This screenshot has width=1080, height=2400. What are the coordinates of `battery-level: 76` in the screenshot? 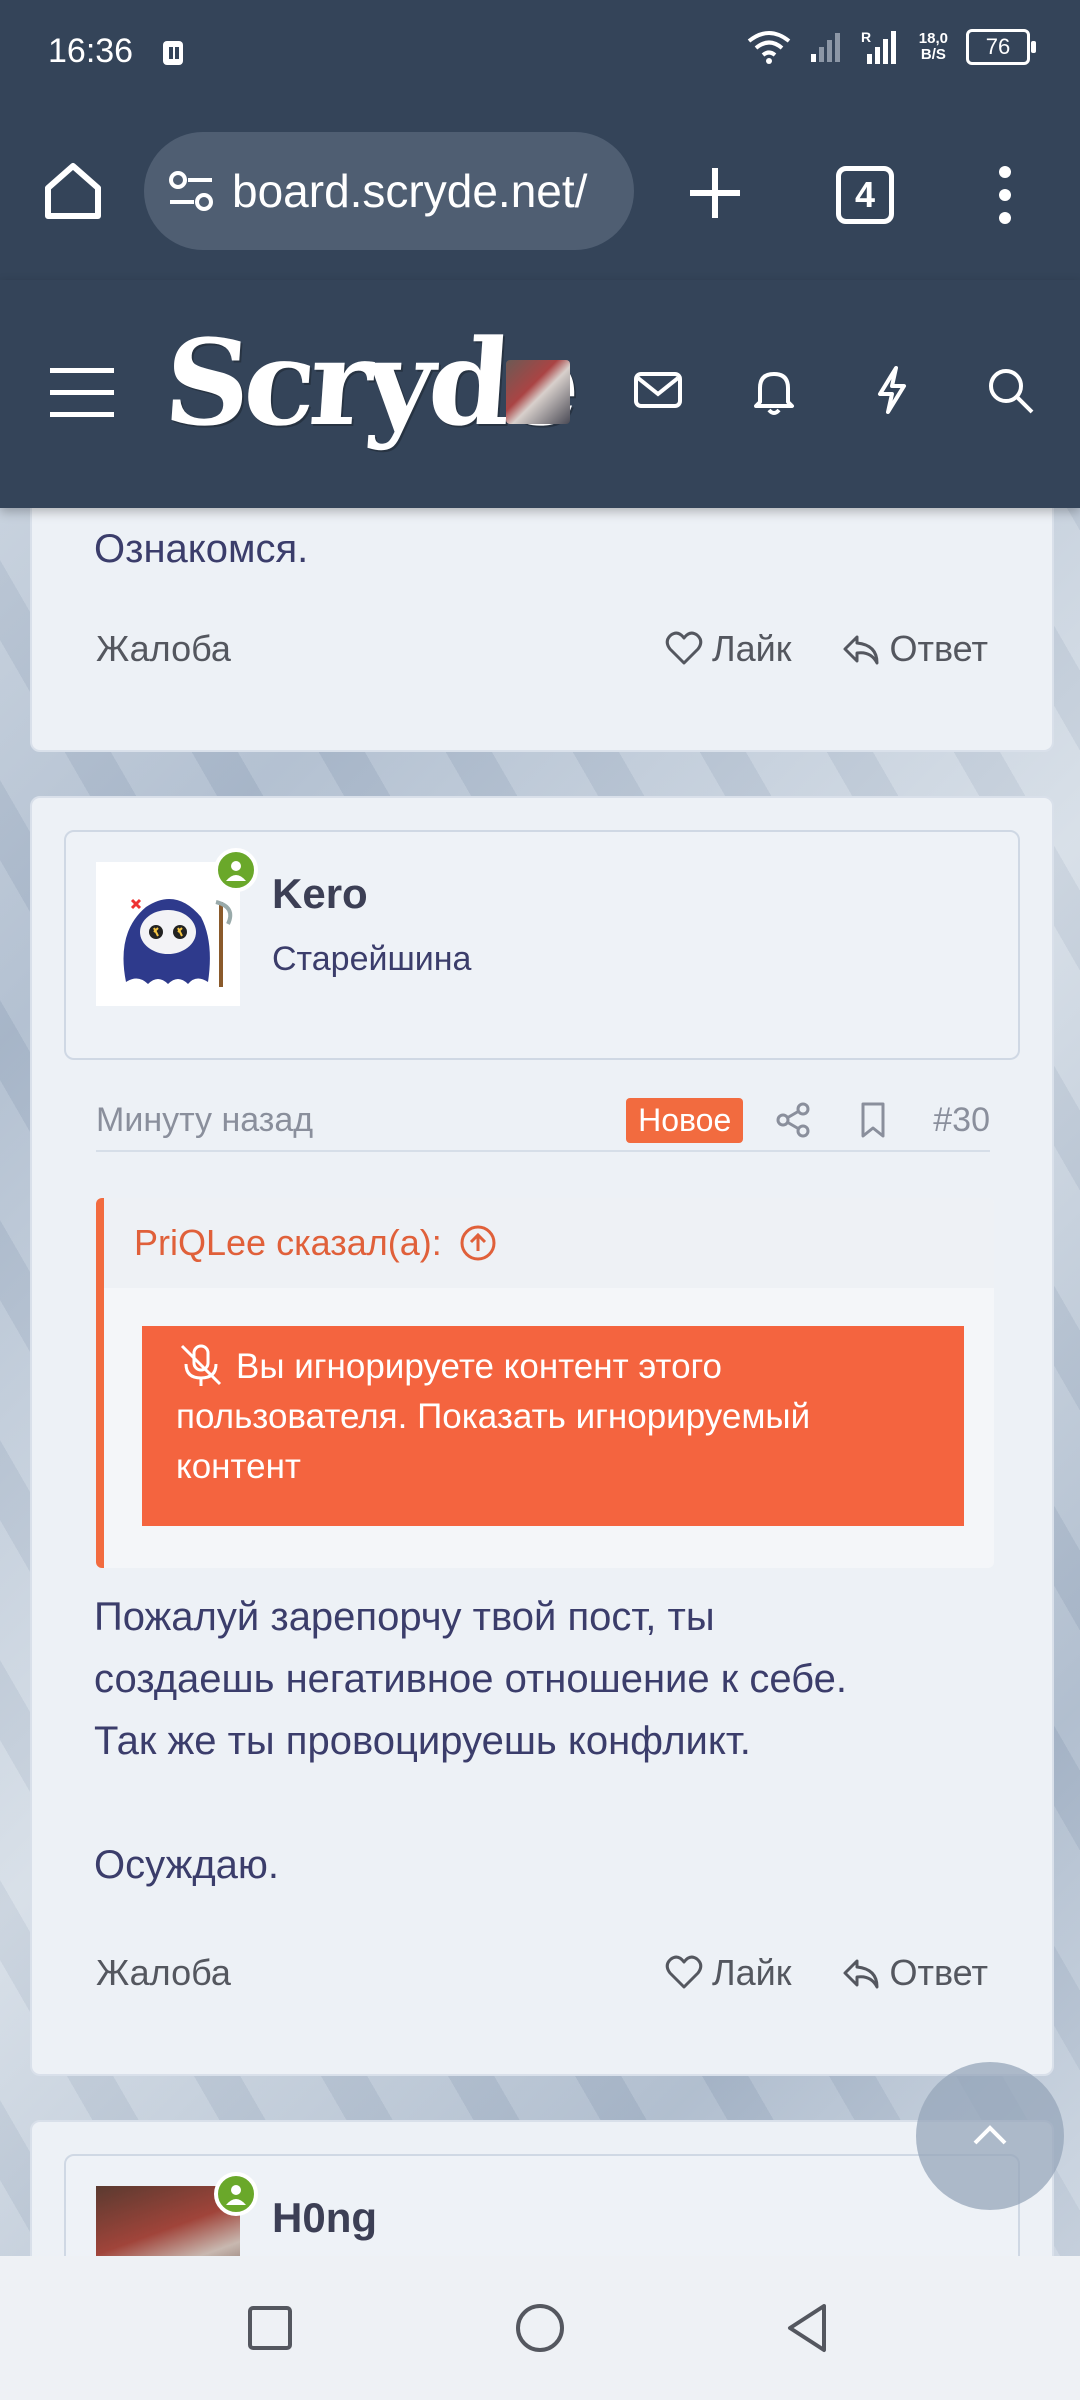 It's located at (998, 46).